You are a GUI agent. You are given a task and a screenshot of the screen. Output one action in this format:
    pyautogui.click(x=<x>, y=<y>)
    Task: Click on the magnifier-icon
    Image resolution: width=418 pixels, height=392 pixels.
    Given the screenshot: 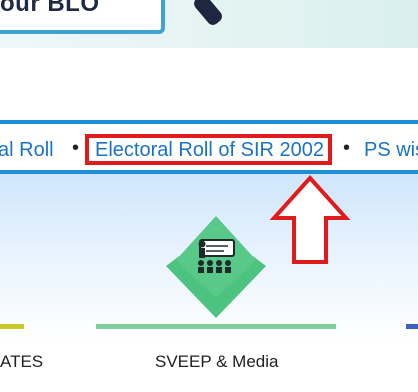 What is the action you would take?
    pyautogui.click(x=208, y=14)
    